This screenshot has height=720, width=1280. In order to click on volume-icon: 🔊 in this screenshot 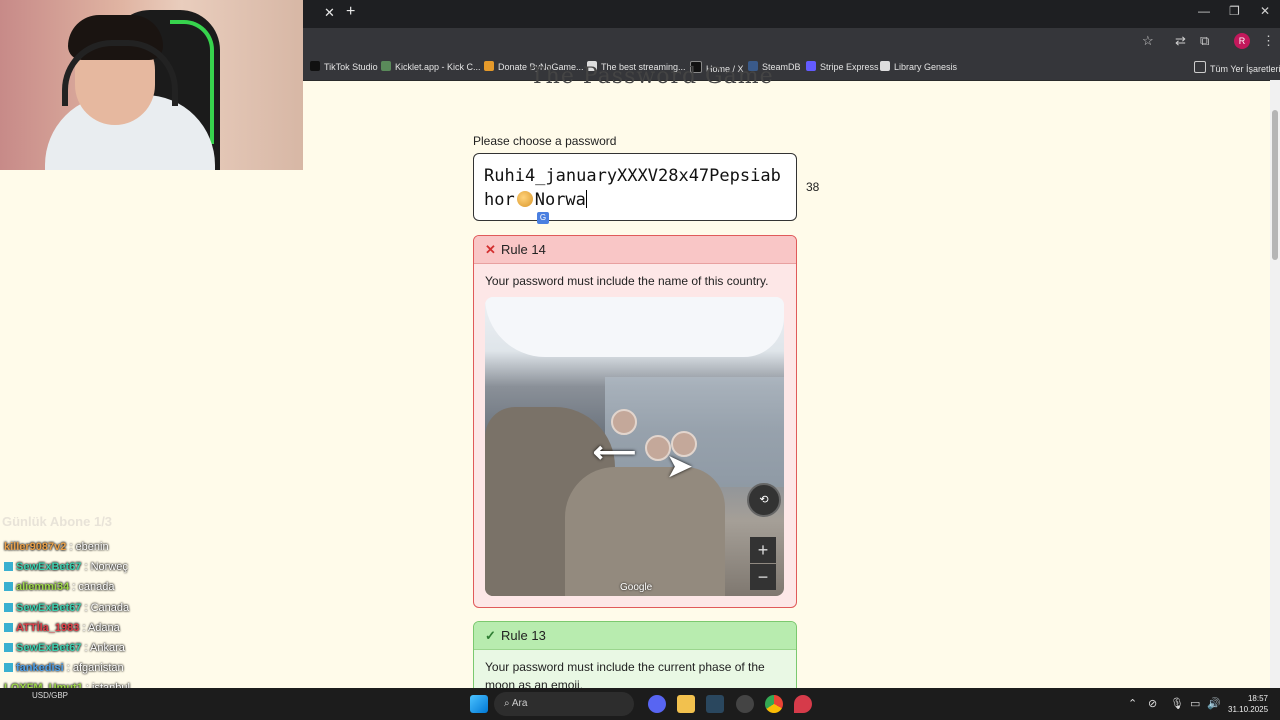, I will do `click(1214, 703)`.